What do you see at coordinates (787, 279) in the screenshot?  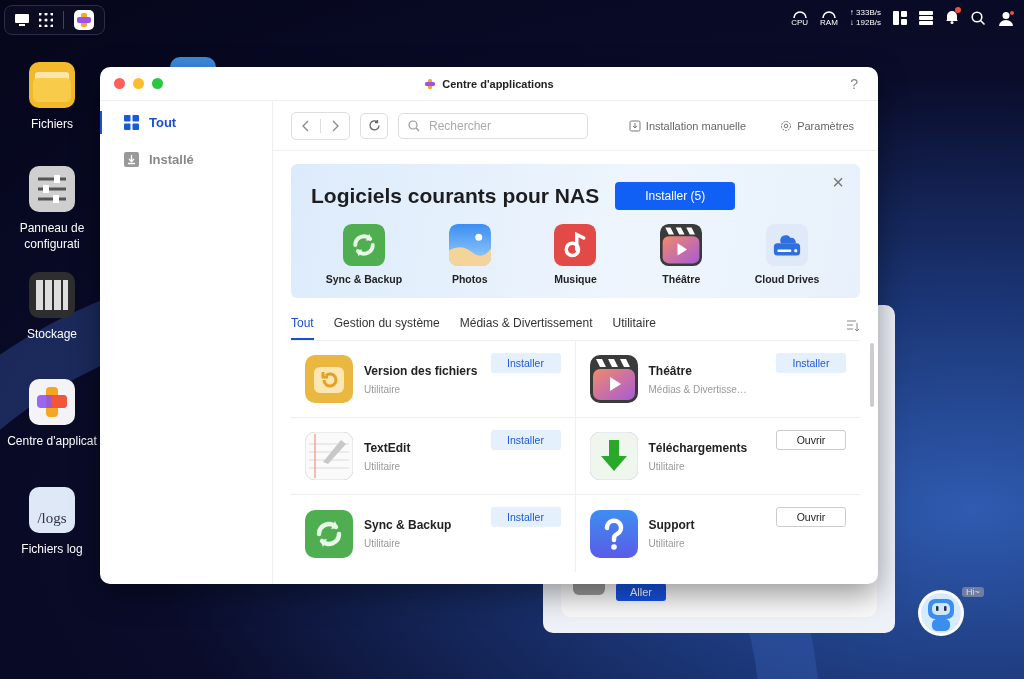 I see `app-label: Cloud Drives` at bounding box center [787, 279].